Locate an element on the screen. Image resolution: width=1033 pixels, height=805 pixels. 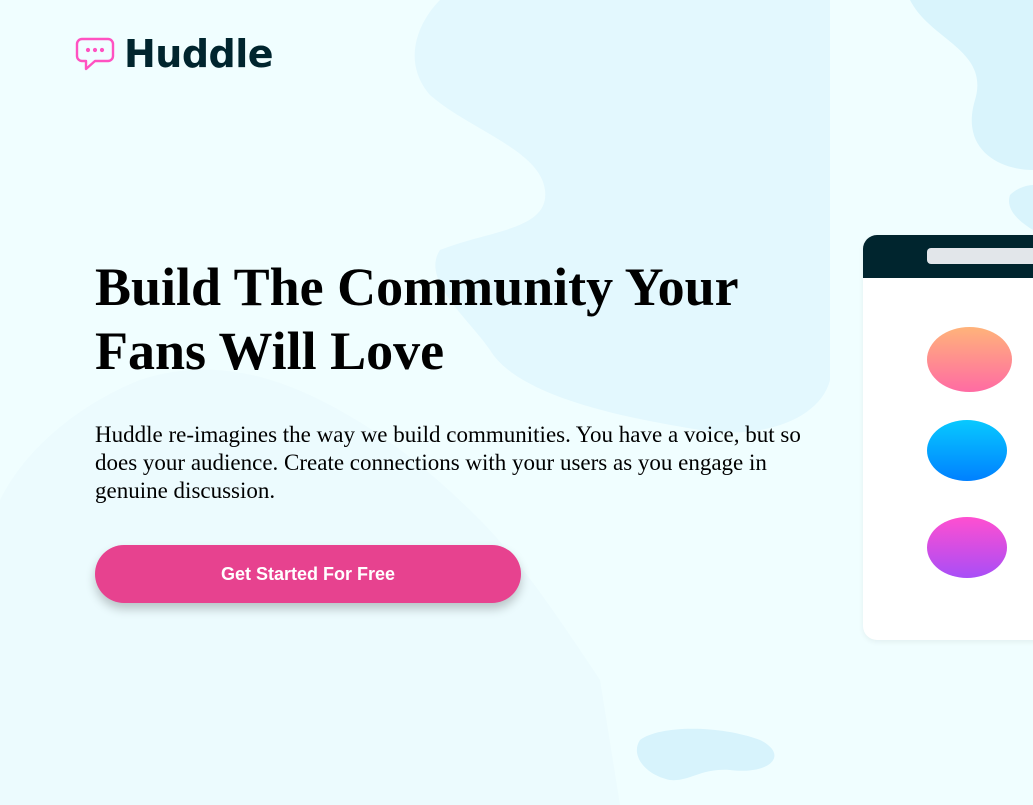
blob-shape-top-right is located at coordinates (971, 85).